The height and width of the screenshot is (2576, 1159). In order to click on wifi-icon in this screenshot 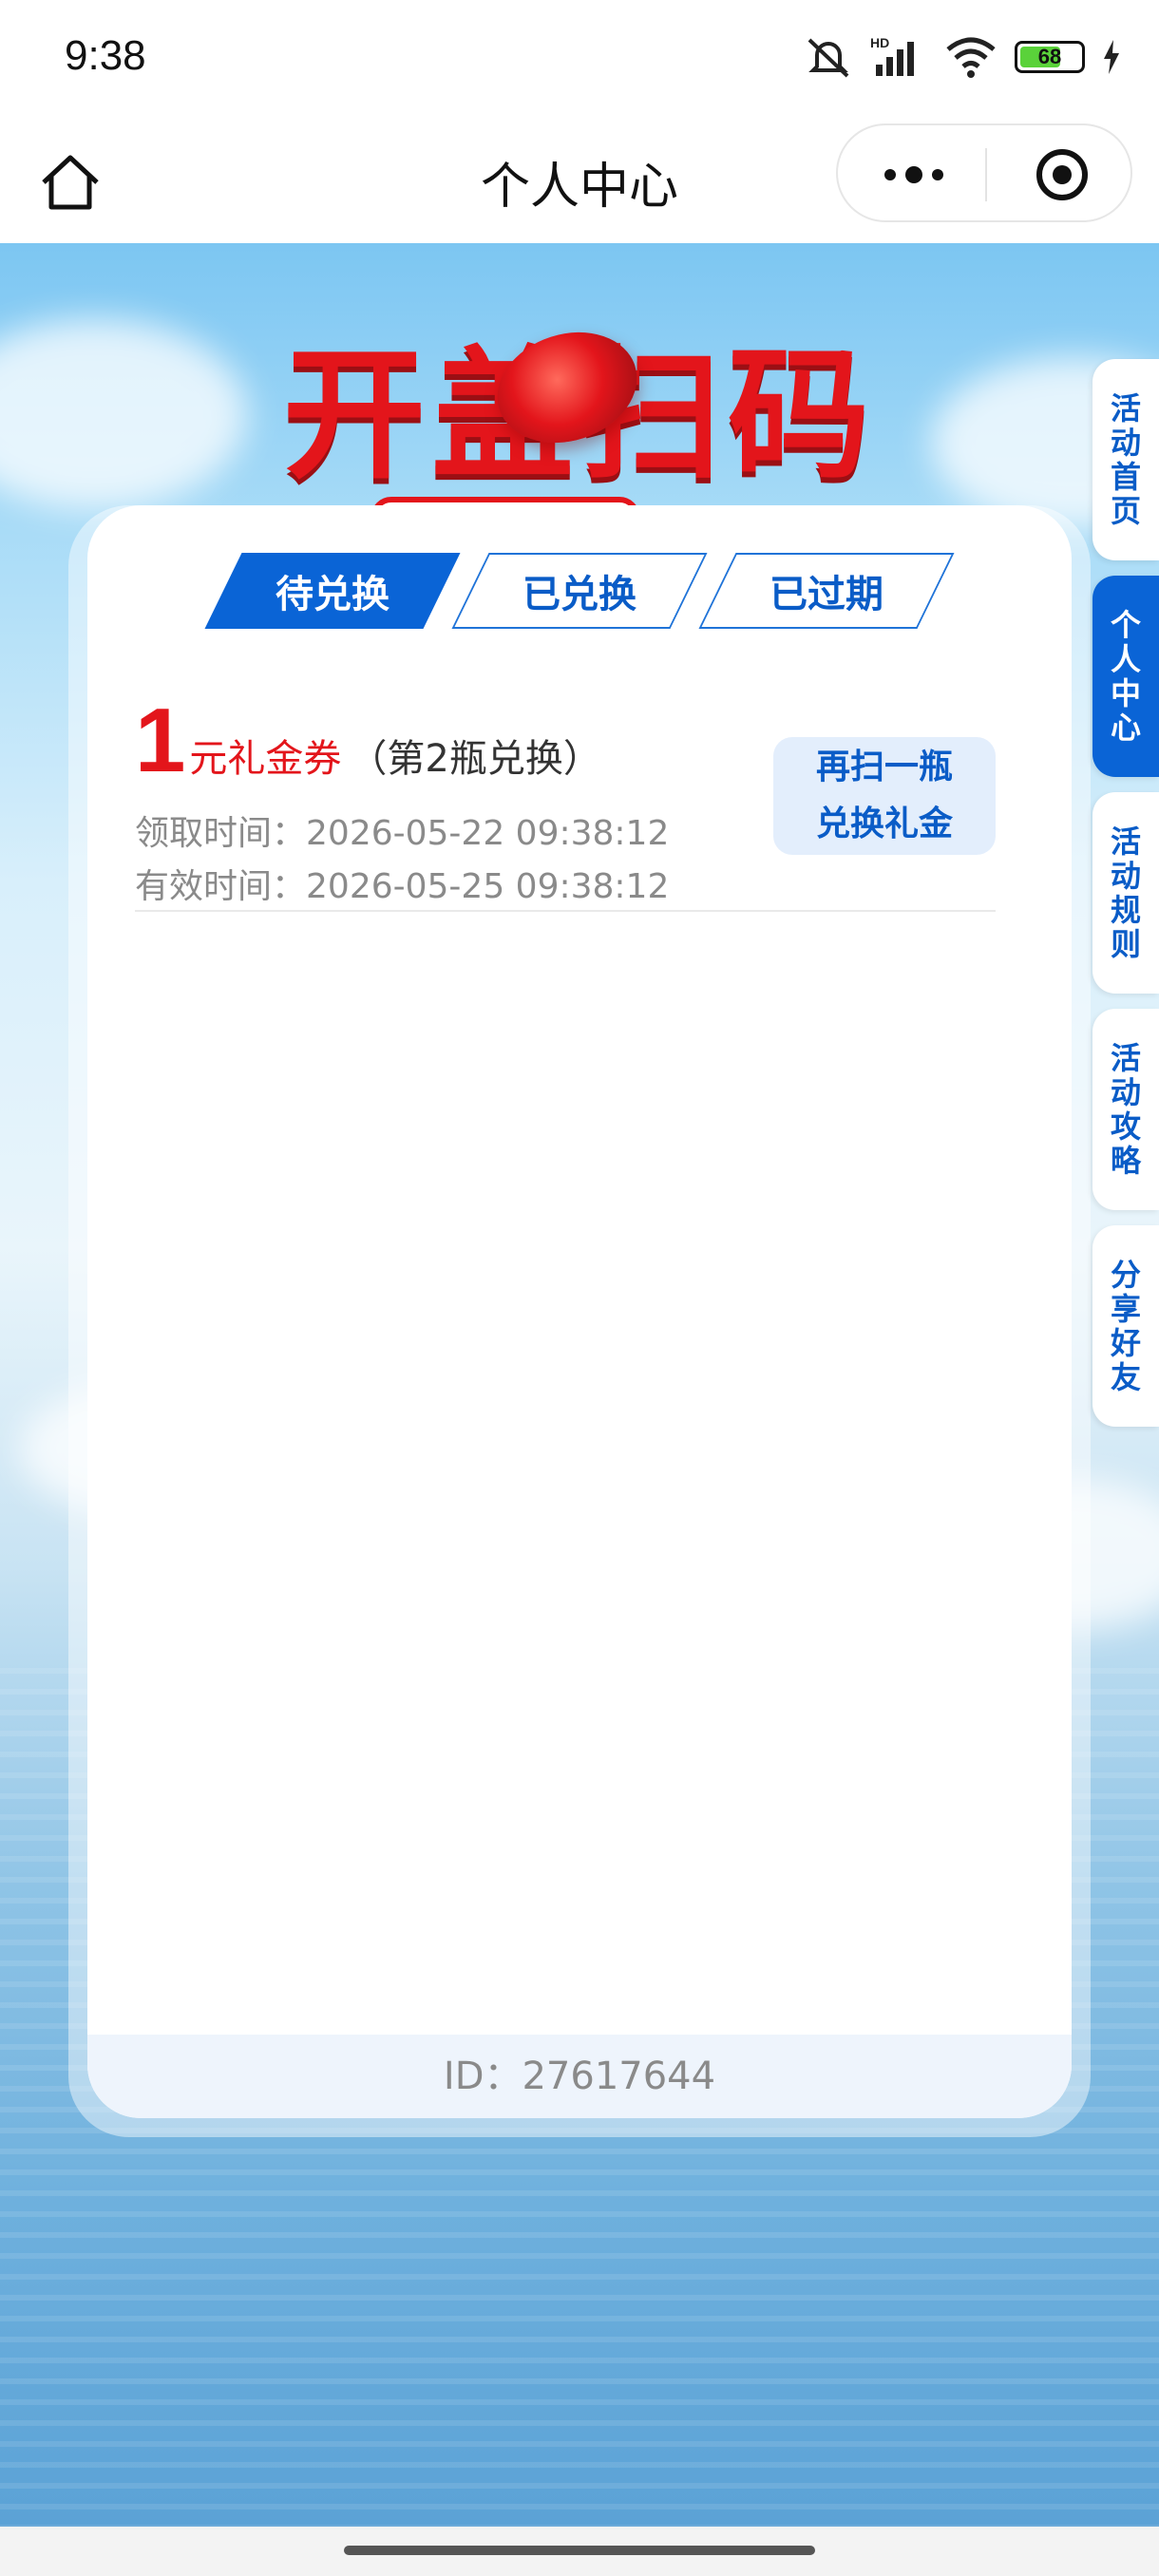, I will do `click(971, 57)`.